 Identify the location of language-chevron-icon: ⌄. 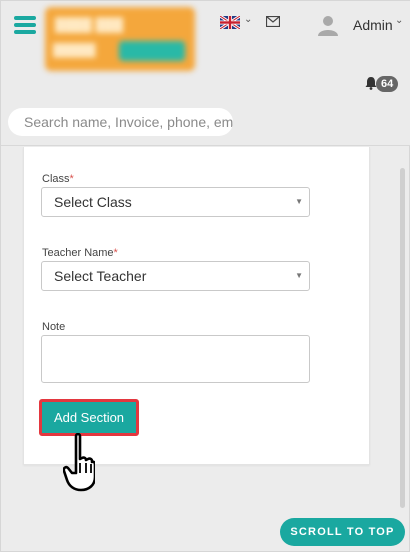
(248, 19).